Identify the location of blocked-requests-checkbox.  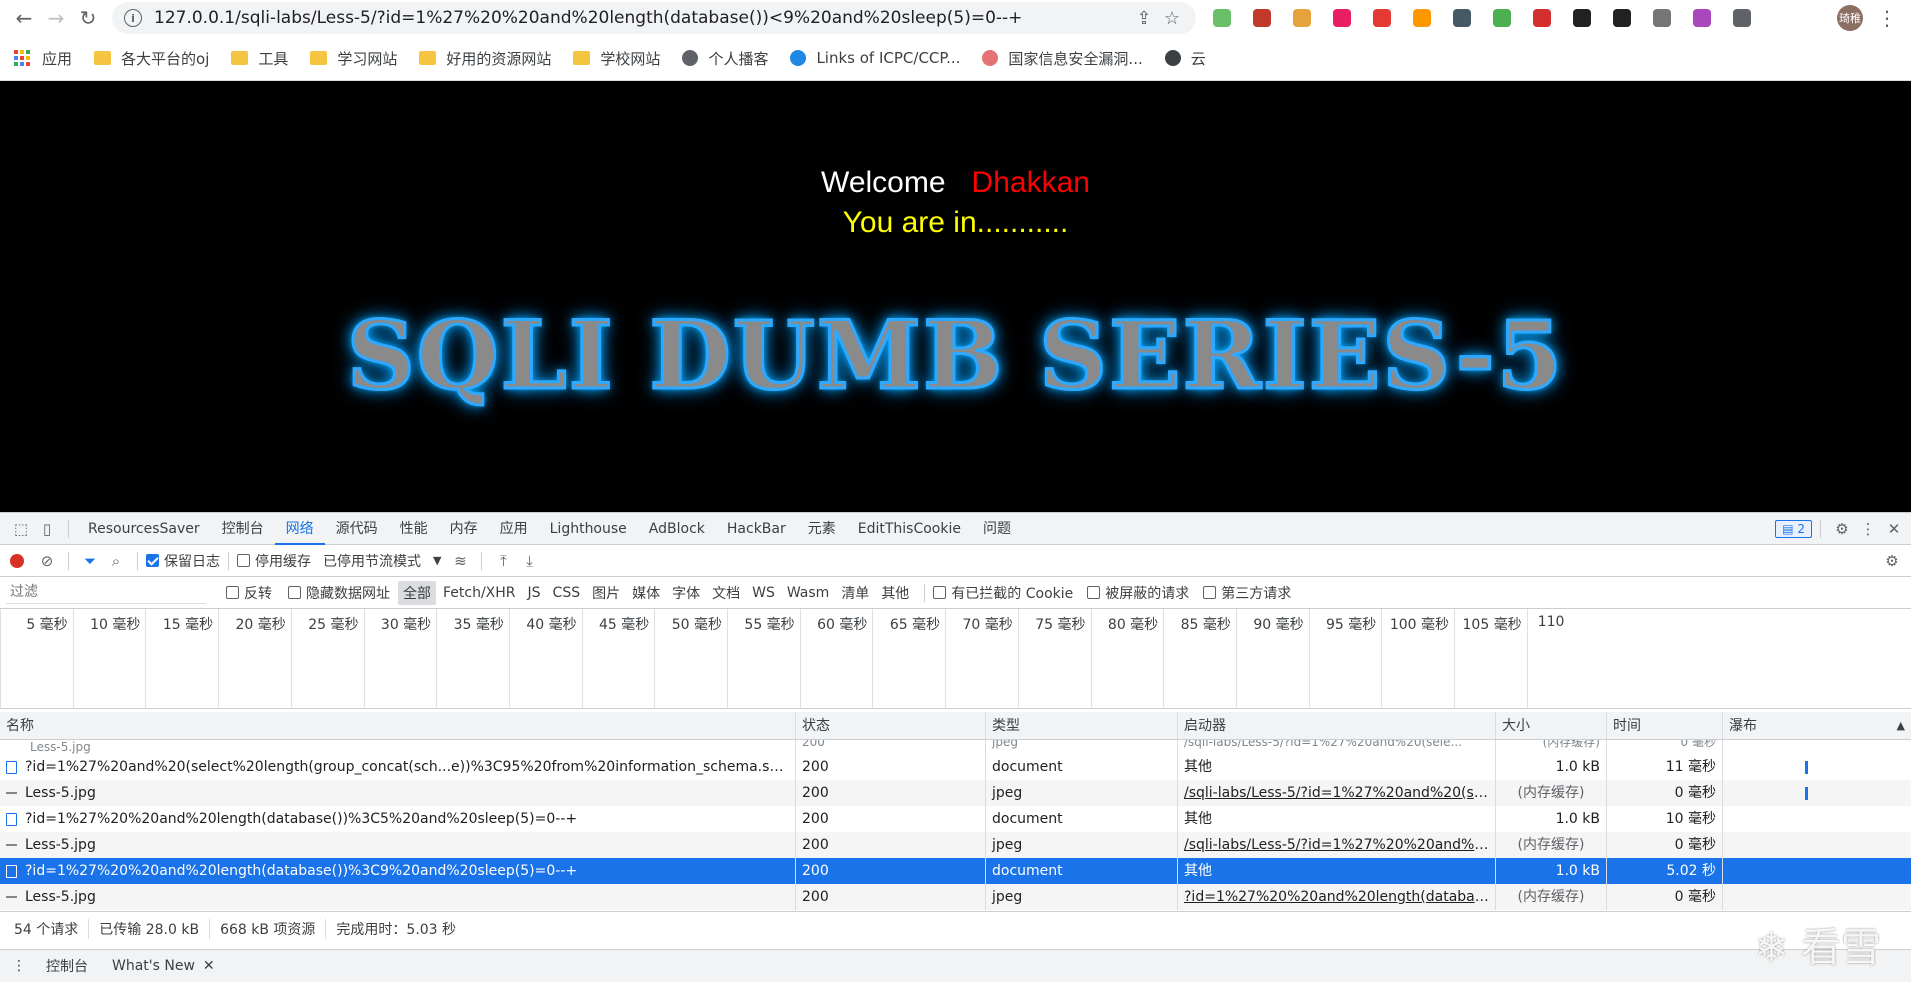
(1094, 592).